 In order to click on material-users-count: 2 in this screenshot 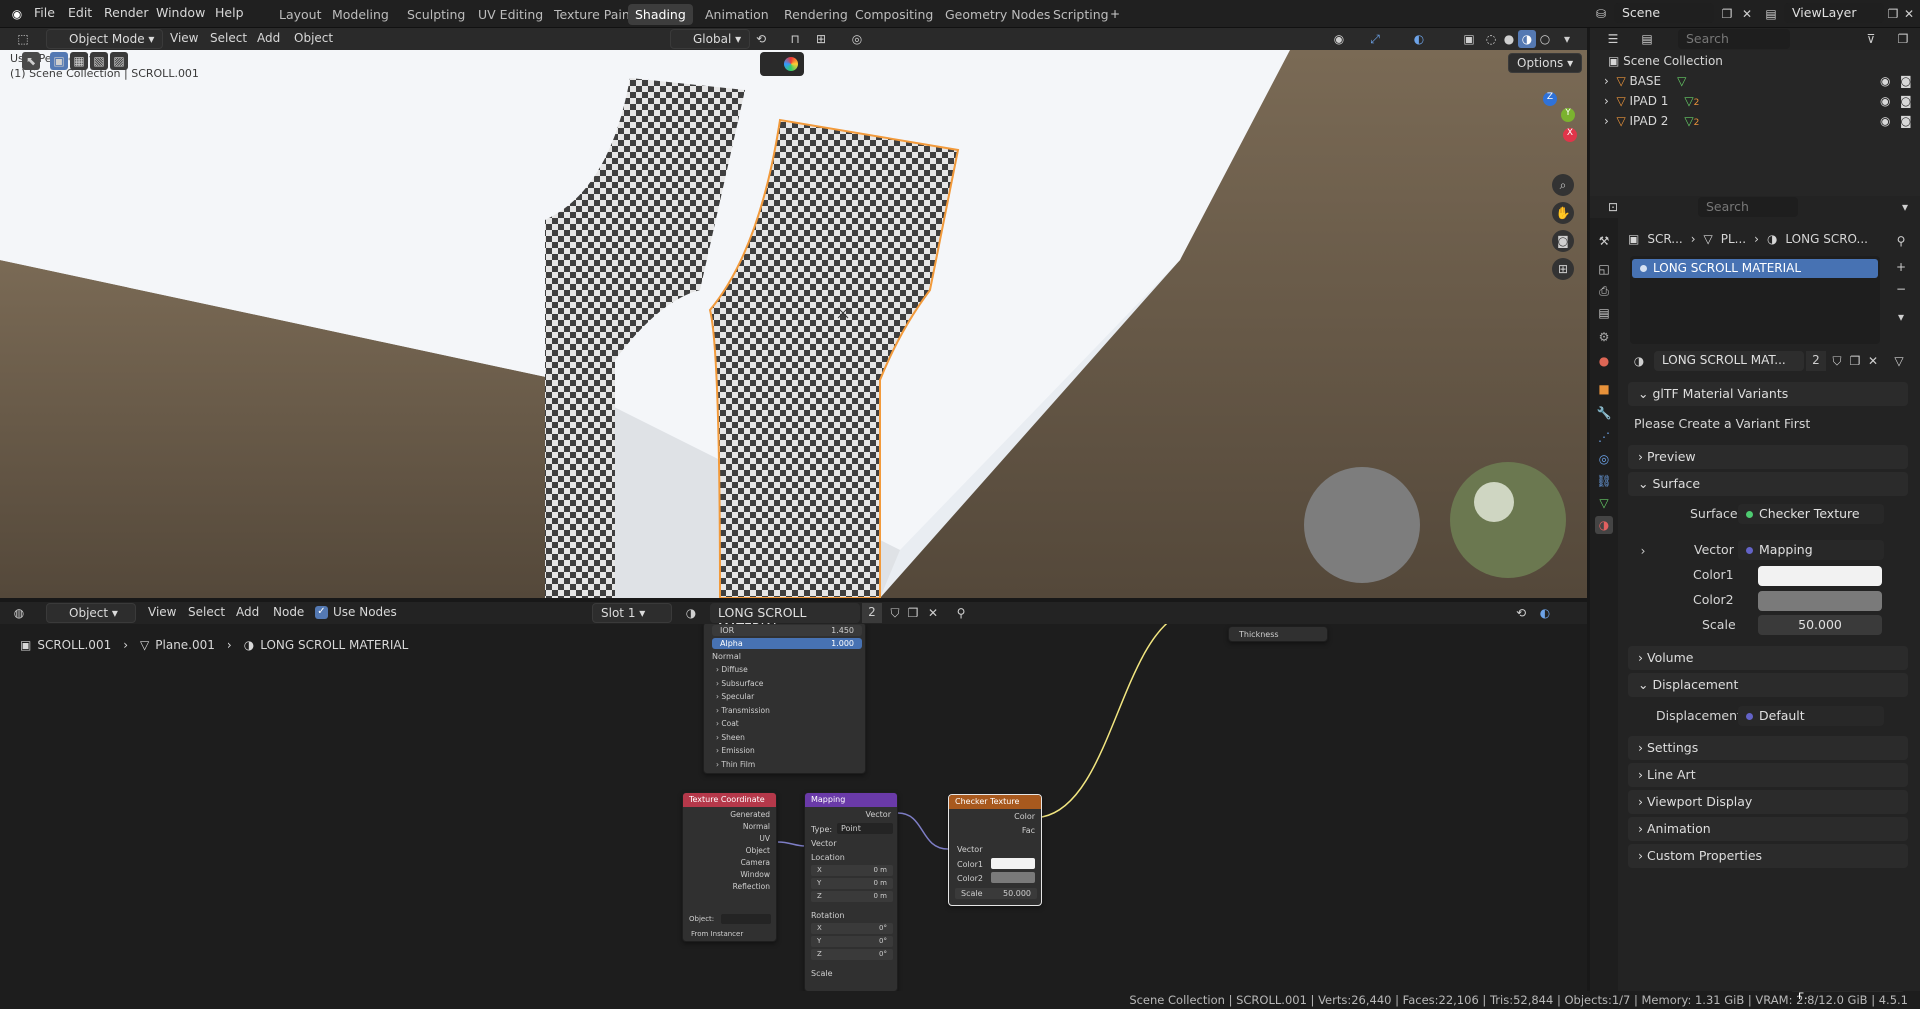, I will do `click(1816, 361)`.